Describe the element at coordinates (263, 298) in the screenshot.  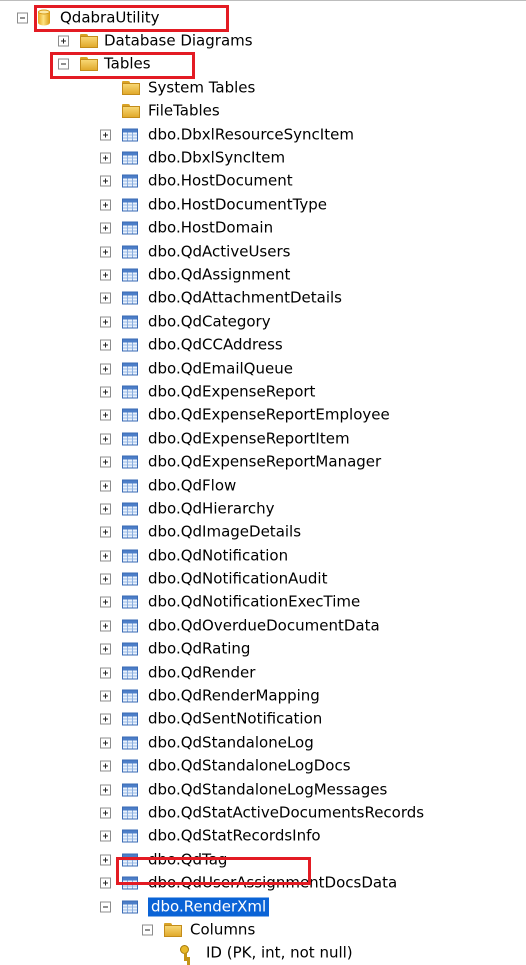
I see `tree-node-table: dbo.QdAttachmentDetails` at that location.